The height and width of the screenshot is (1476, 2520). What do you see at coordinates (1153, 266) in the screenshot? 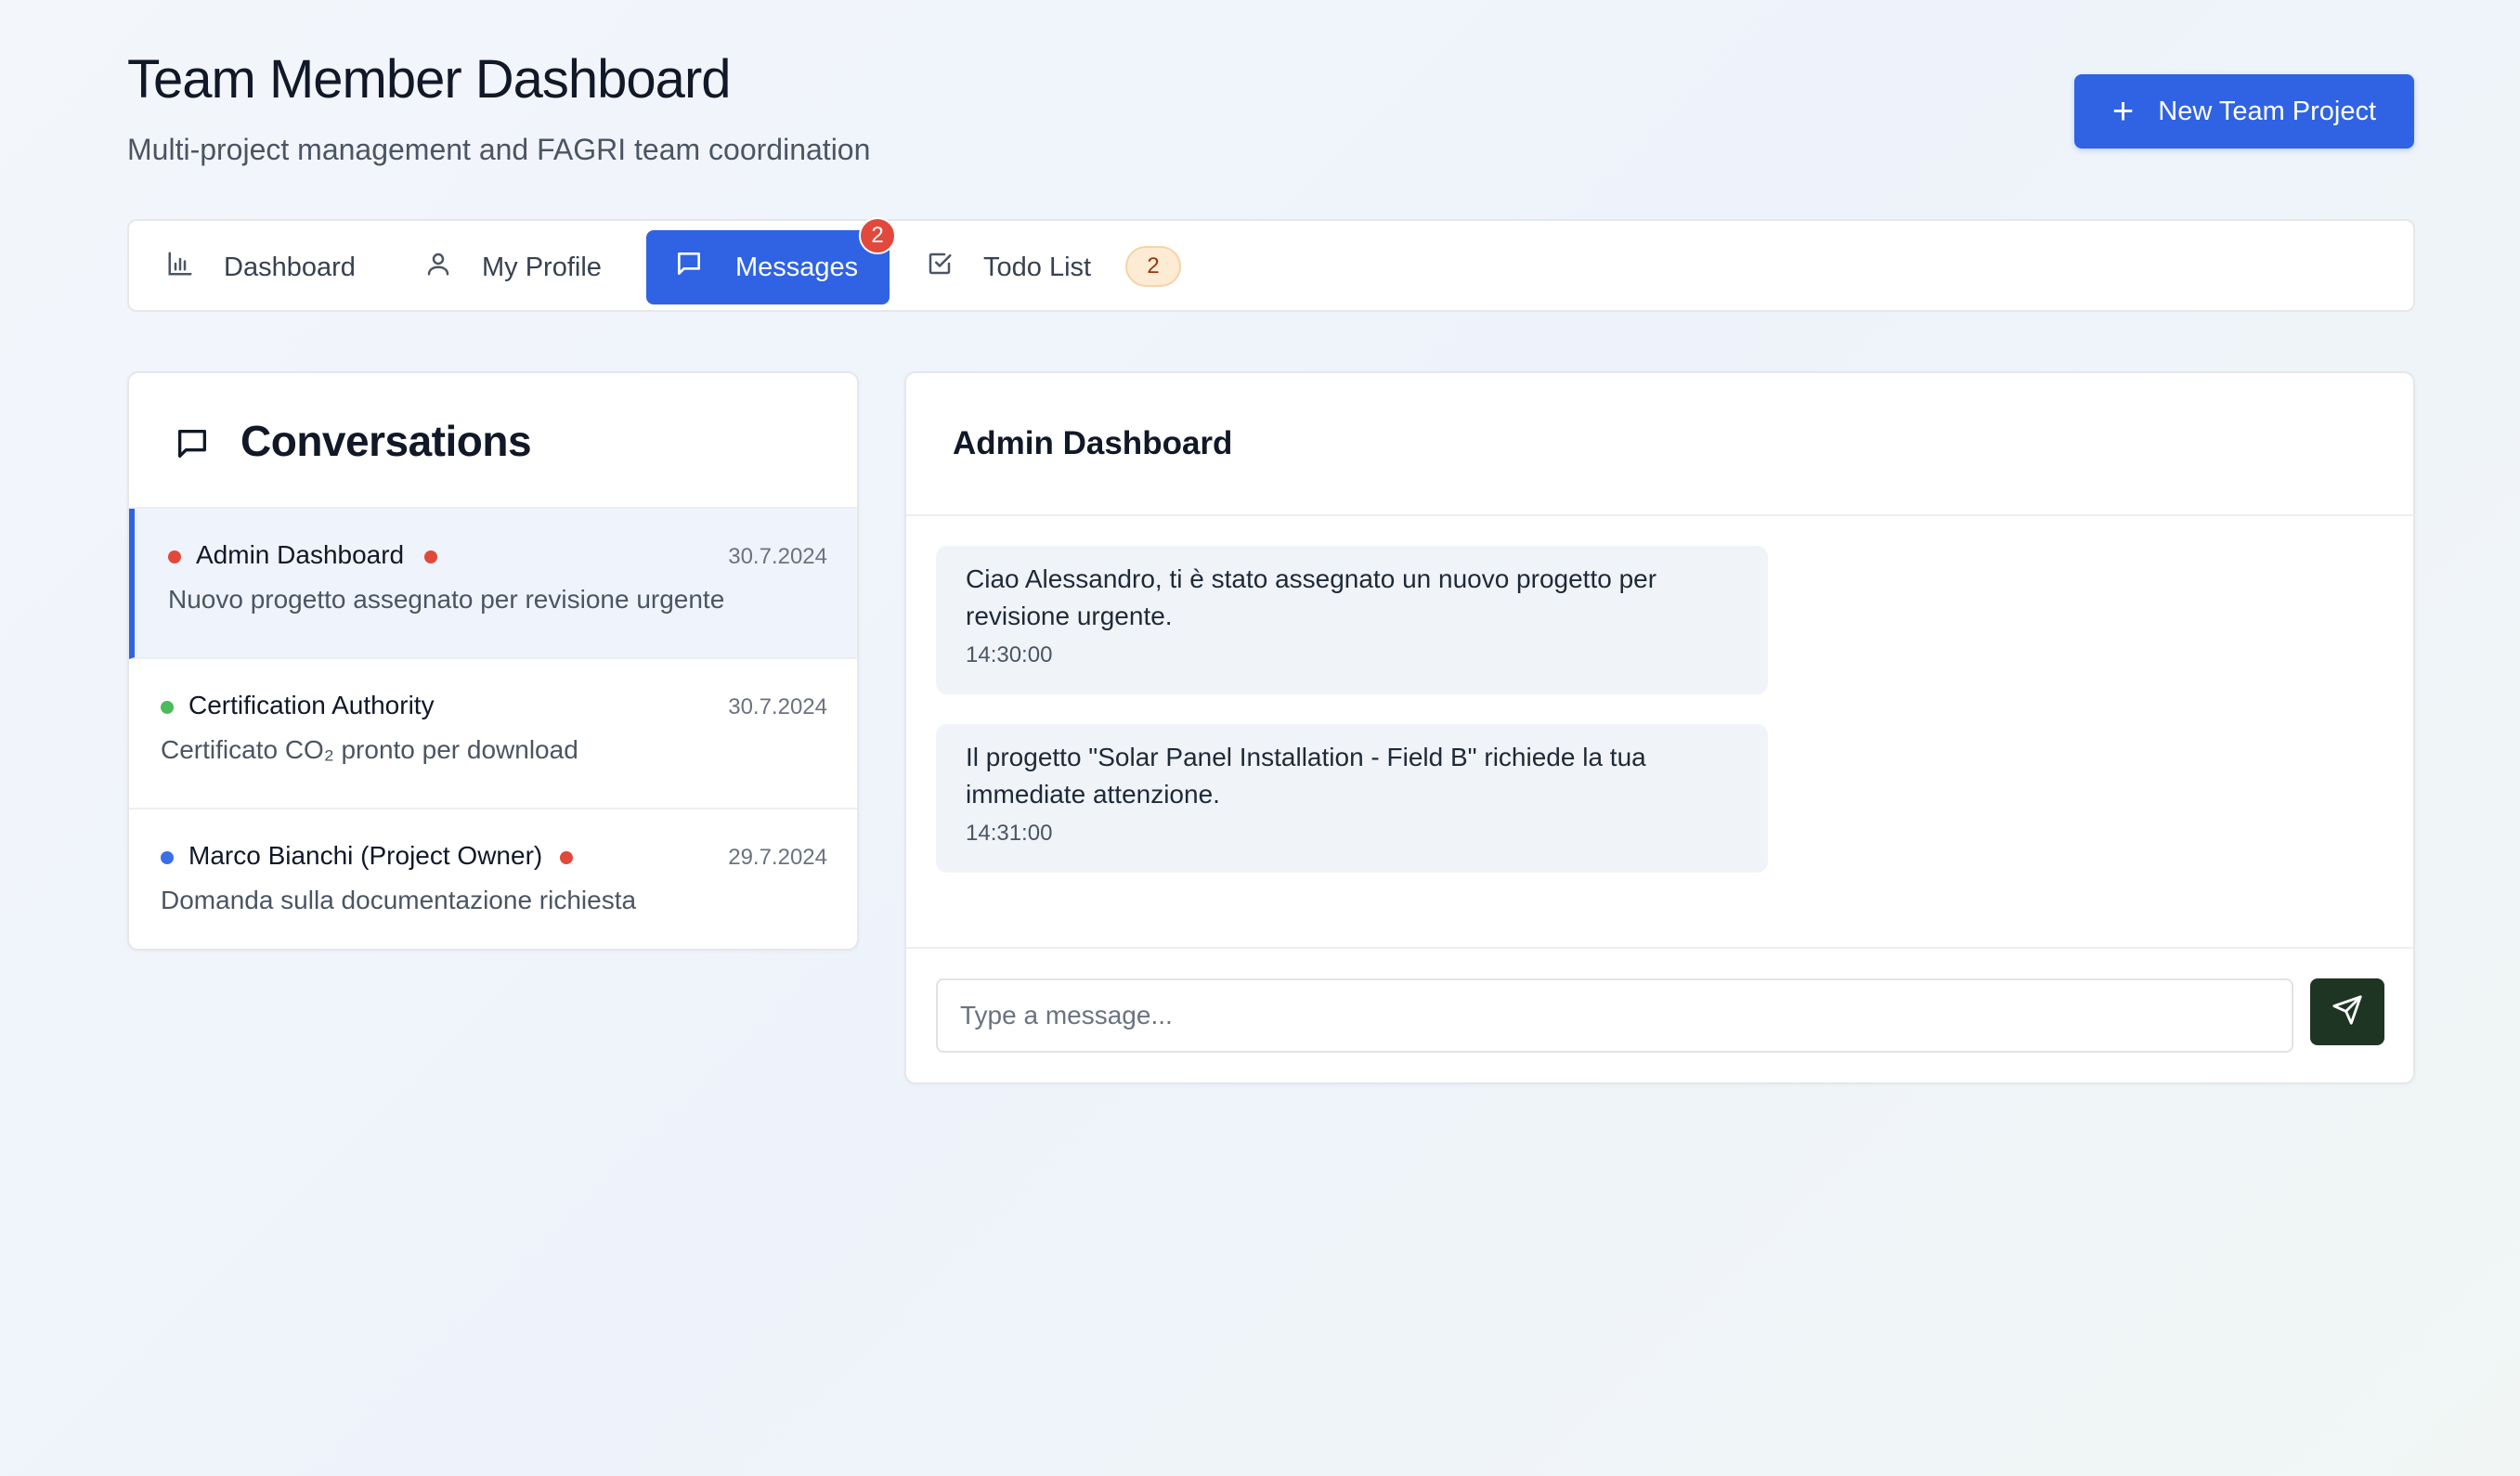
I see `todo-count-badge: 2` at bounding box center [1153, 266].